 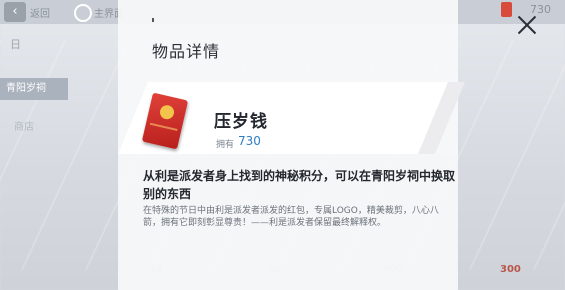 What do you see at coordinates (40, 14) in the screenshot?
I see `back-label: 返回` at bounding box center [40, 14].